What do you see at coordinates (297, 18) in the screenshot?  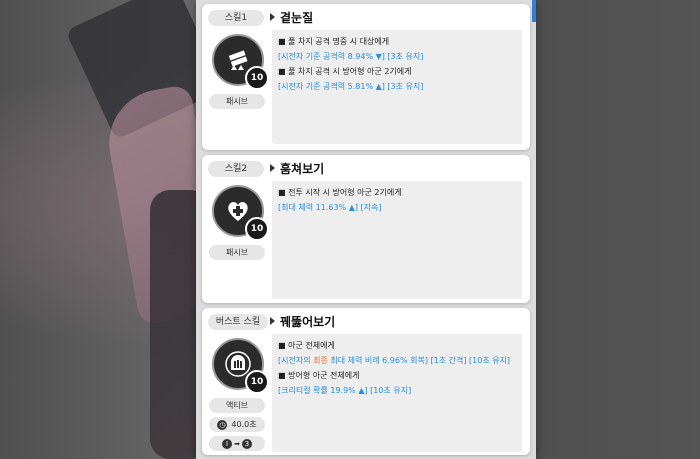 I see `skill-name: 곁눈질` at bounding box center [297, 18].